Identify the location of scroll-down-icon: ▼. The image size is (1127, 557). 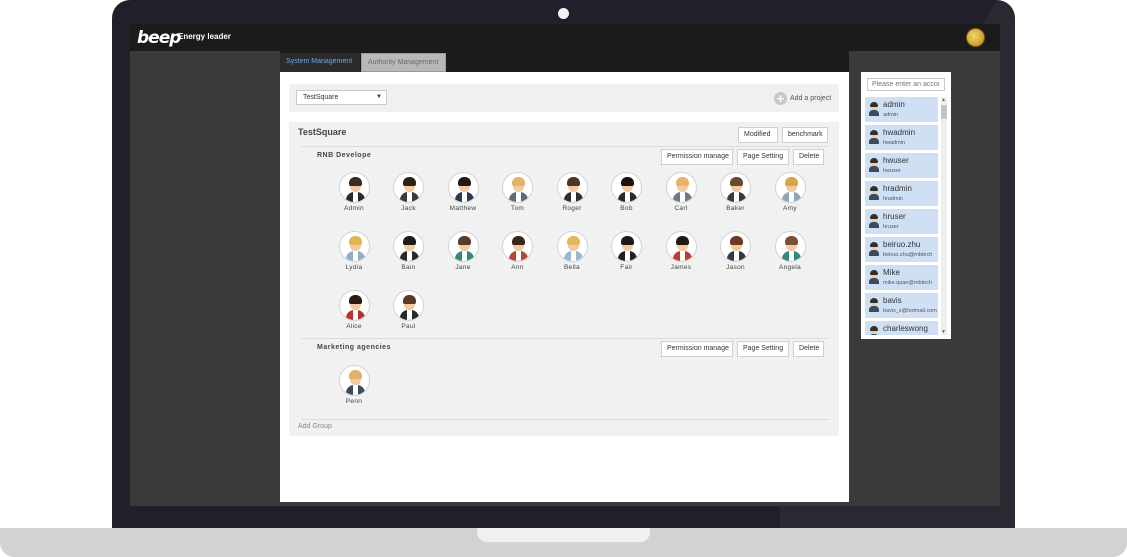
(943, 332).